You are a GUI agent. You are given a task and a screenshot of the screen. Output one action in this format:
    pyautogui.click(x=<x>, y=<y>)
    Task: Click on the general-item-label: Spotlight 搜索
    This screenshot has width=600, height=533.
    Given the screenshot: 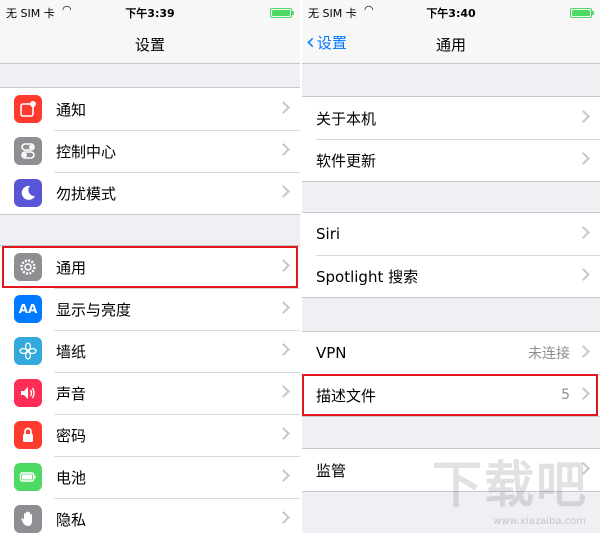 What is the action you would take?
    pyautogui.click(x=367, y=276)
    